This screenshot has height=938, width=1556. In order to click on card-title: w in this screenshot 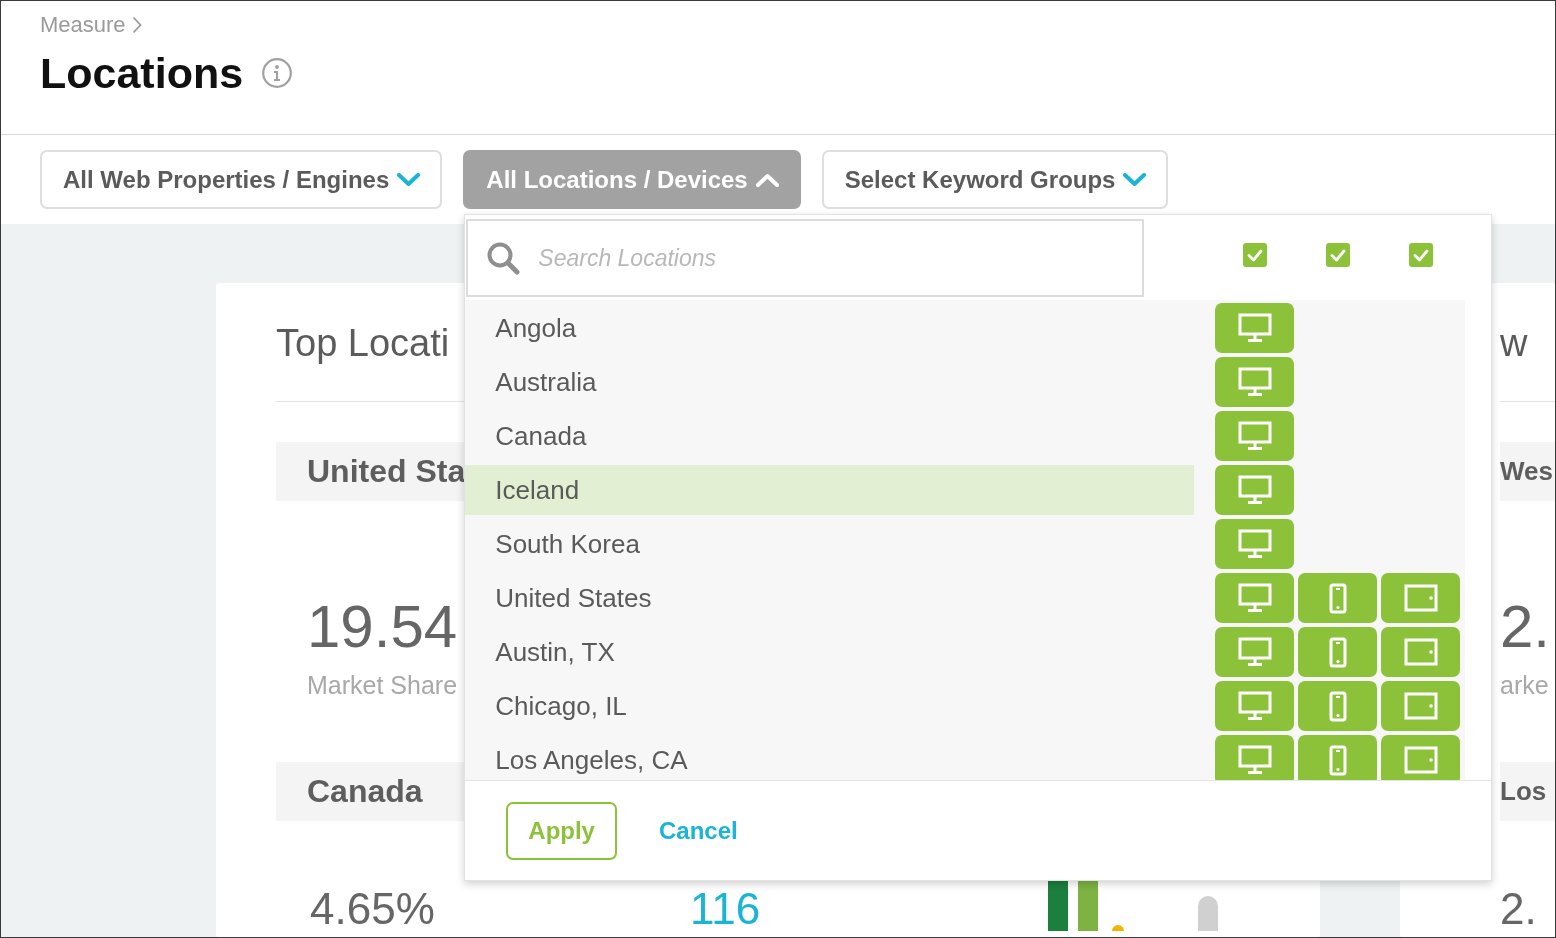, I will do `click(1514, 343)`.